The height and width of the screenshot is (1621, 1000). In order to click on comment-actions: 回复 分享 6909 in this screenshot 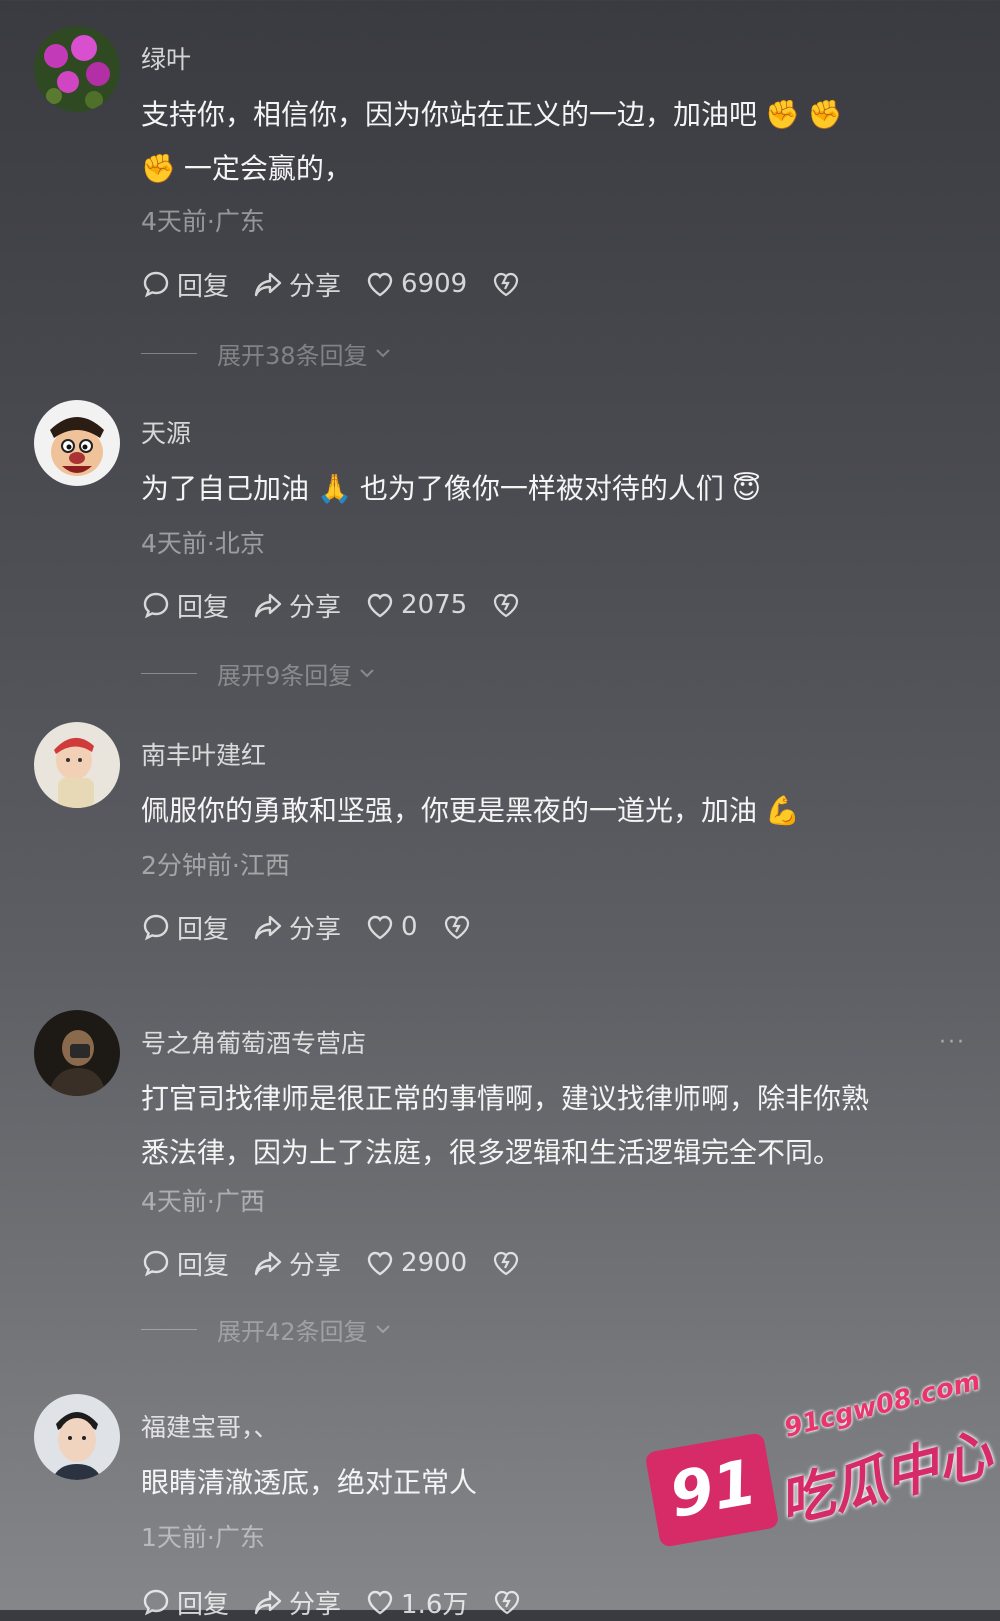, I will do `click(346, 284)`.